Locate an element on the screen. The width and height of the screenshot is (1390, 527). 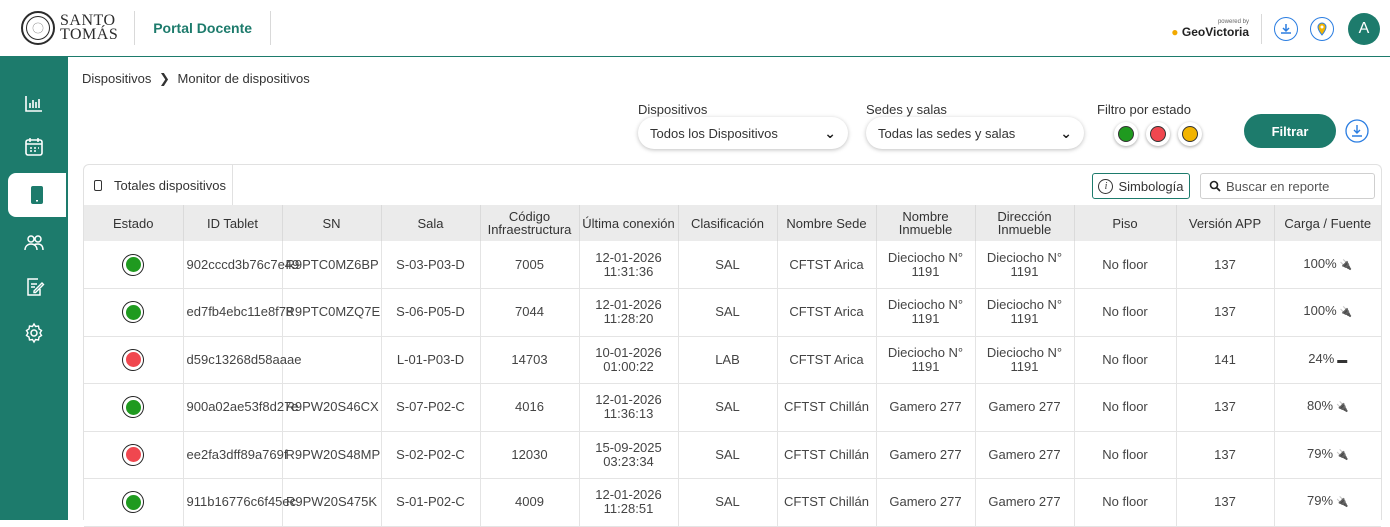
sidebar-item-calendar is located at coordinates (34, 147).